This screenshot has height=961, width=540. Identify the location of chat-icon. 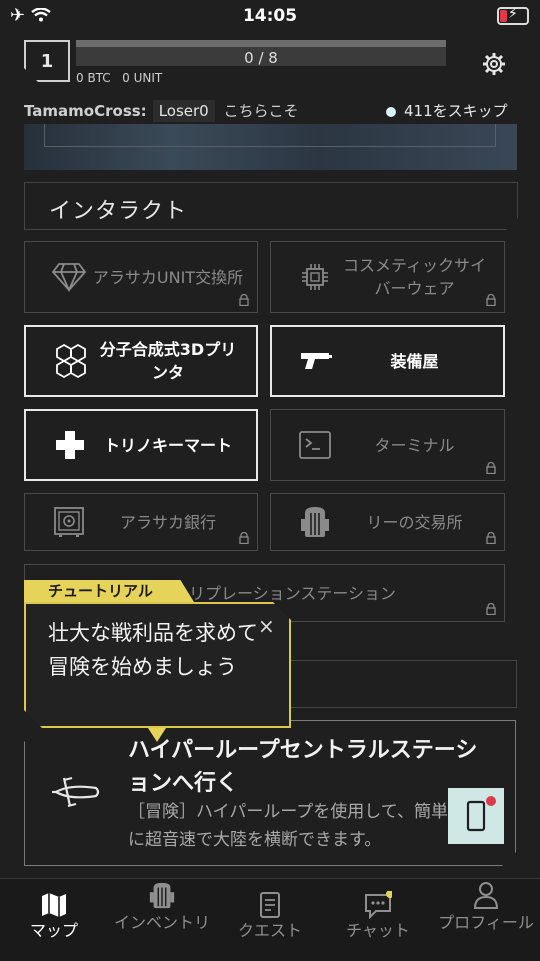
(378, 905).